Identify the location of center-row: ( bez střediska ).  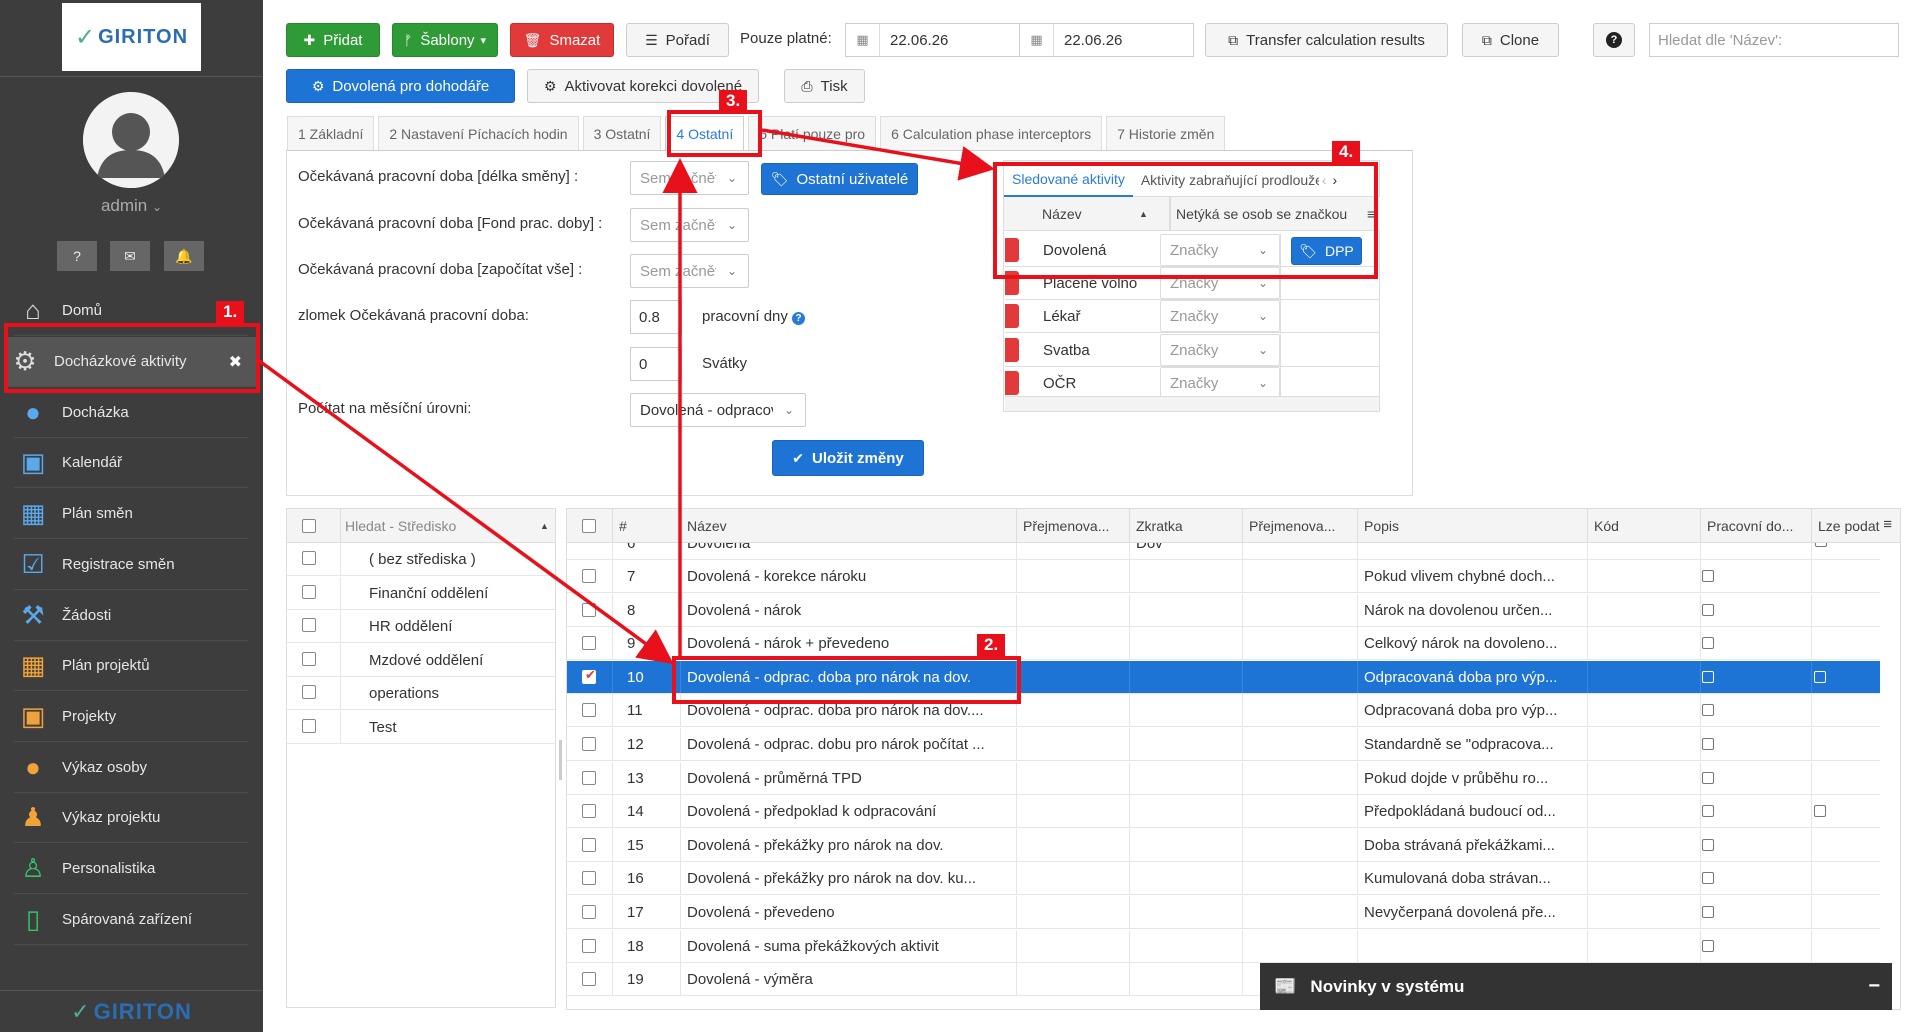
(421, 559).